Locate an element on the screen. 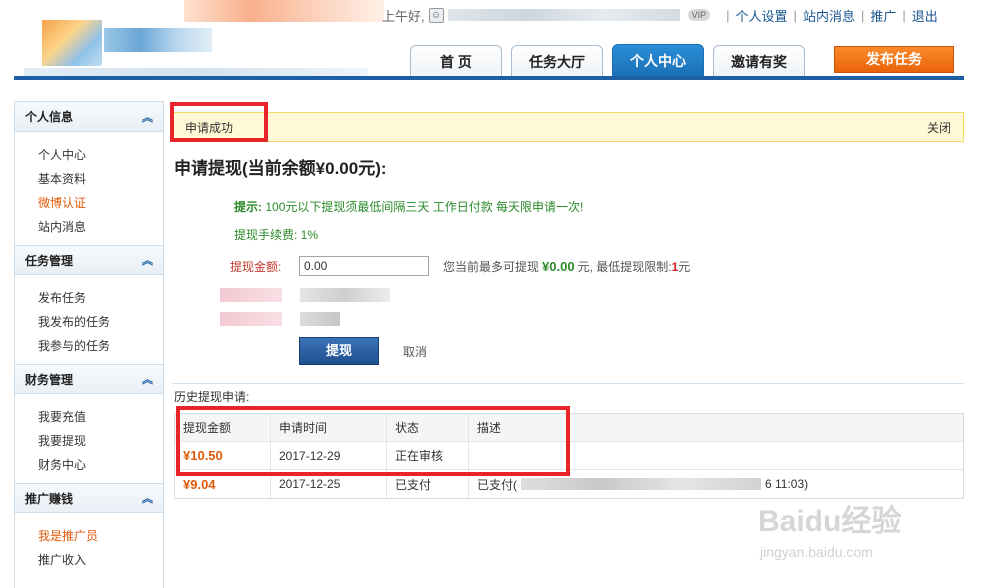 This screenshot has width=988, height=588. history-title: 历史提现申请: is located at coordinates (212, 397).